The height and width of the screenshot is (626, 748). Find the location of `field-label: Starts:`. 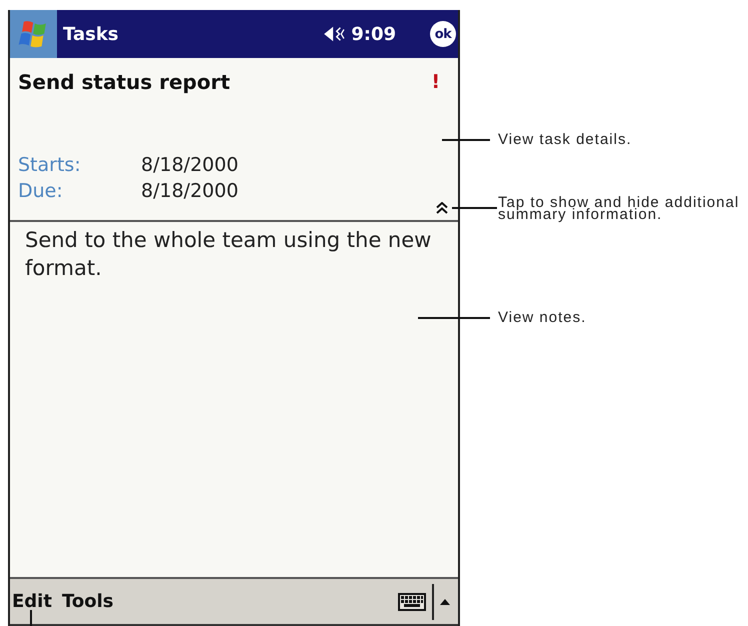

field-label: Starts: is located at coordinates (50, 165).